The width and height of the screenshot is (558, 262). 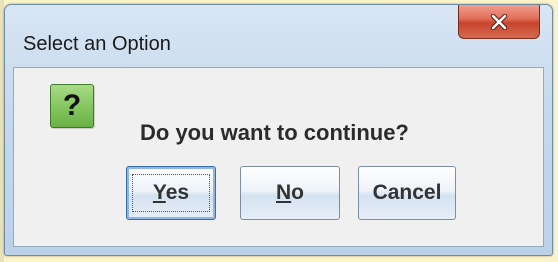 I want to click on no-button-label: No, so click(x=290, y=193).